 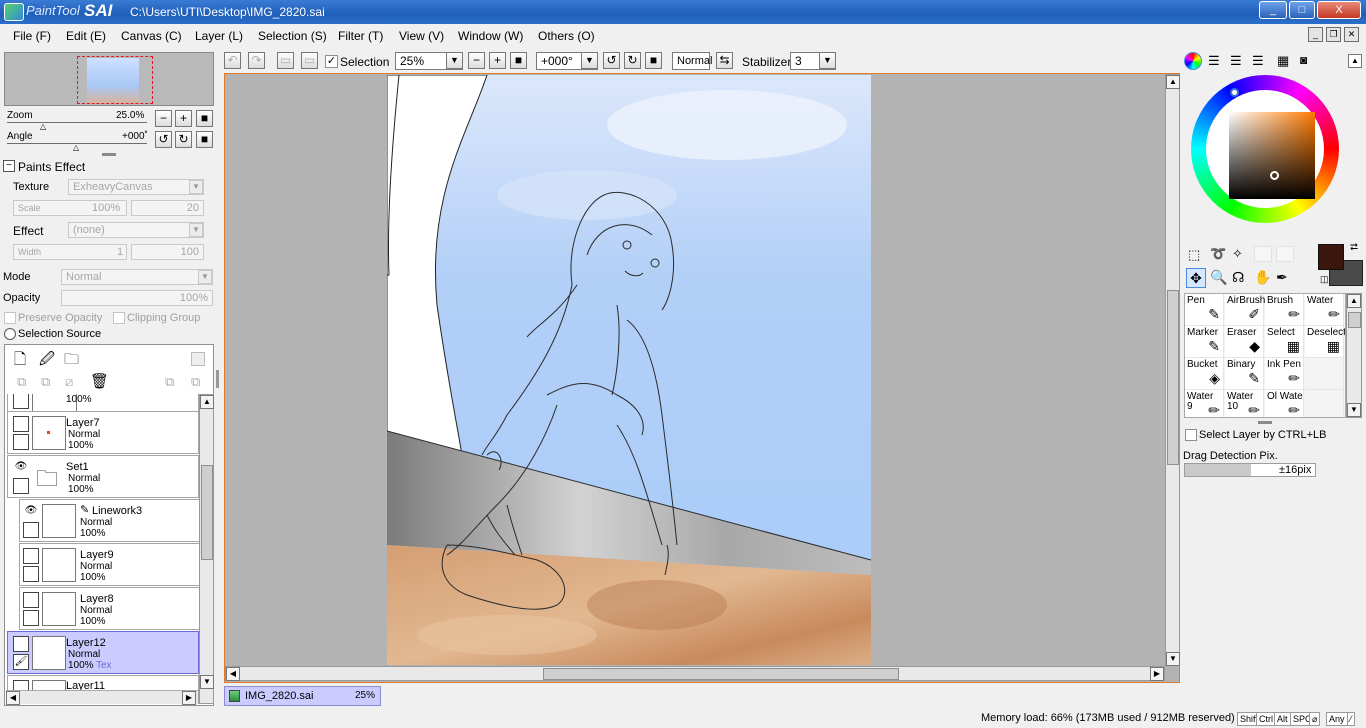 What do you see at coordinates (285, 60) in the screenshot?
I see `deselect-button: ▭` at bounding box center [285, 60].